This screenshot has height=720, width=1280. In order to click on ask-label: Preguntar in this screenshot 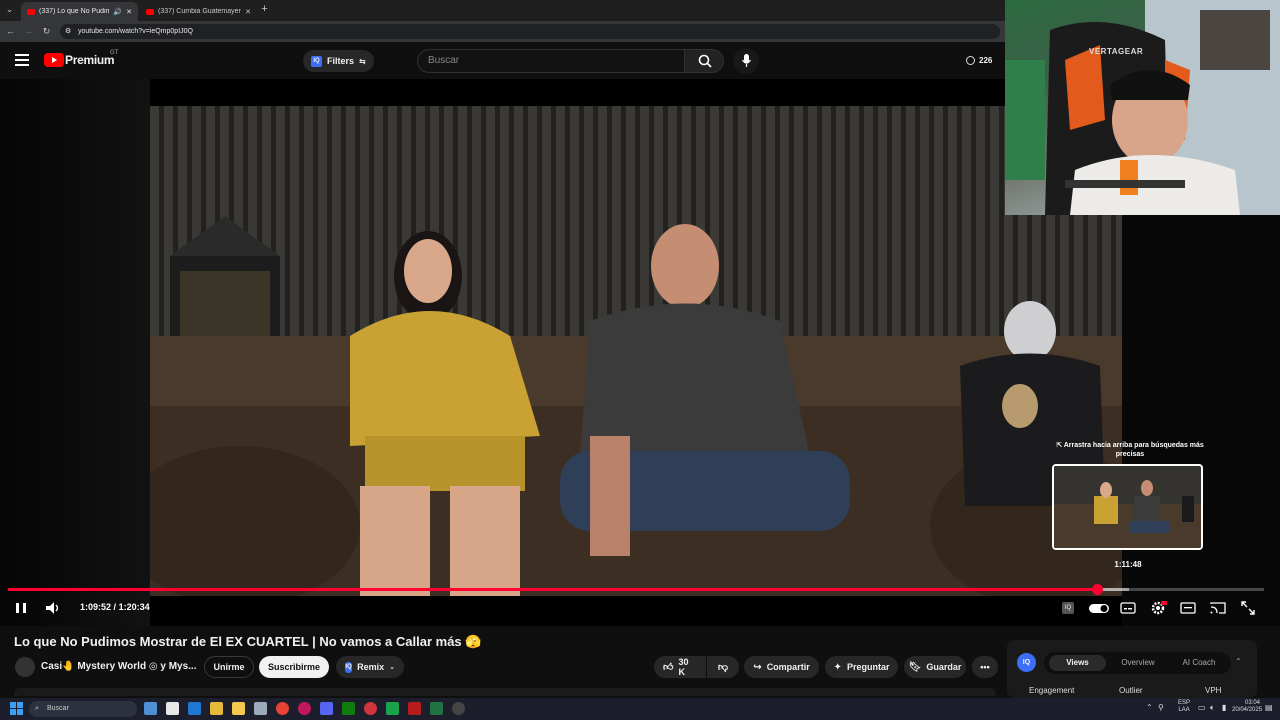, I will do `click(868, 667)`.